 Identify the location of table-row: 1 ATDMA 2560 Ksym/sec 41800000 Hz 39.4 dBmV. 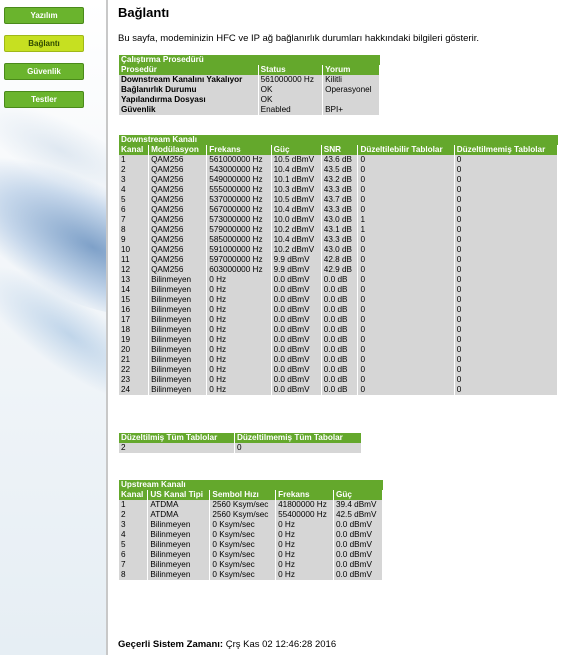
(251, 505).